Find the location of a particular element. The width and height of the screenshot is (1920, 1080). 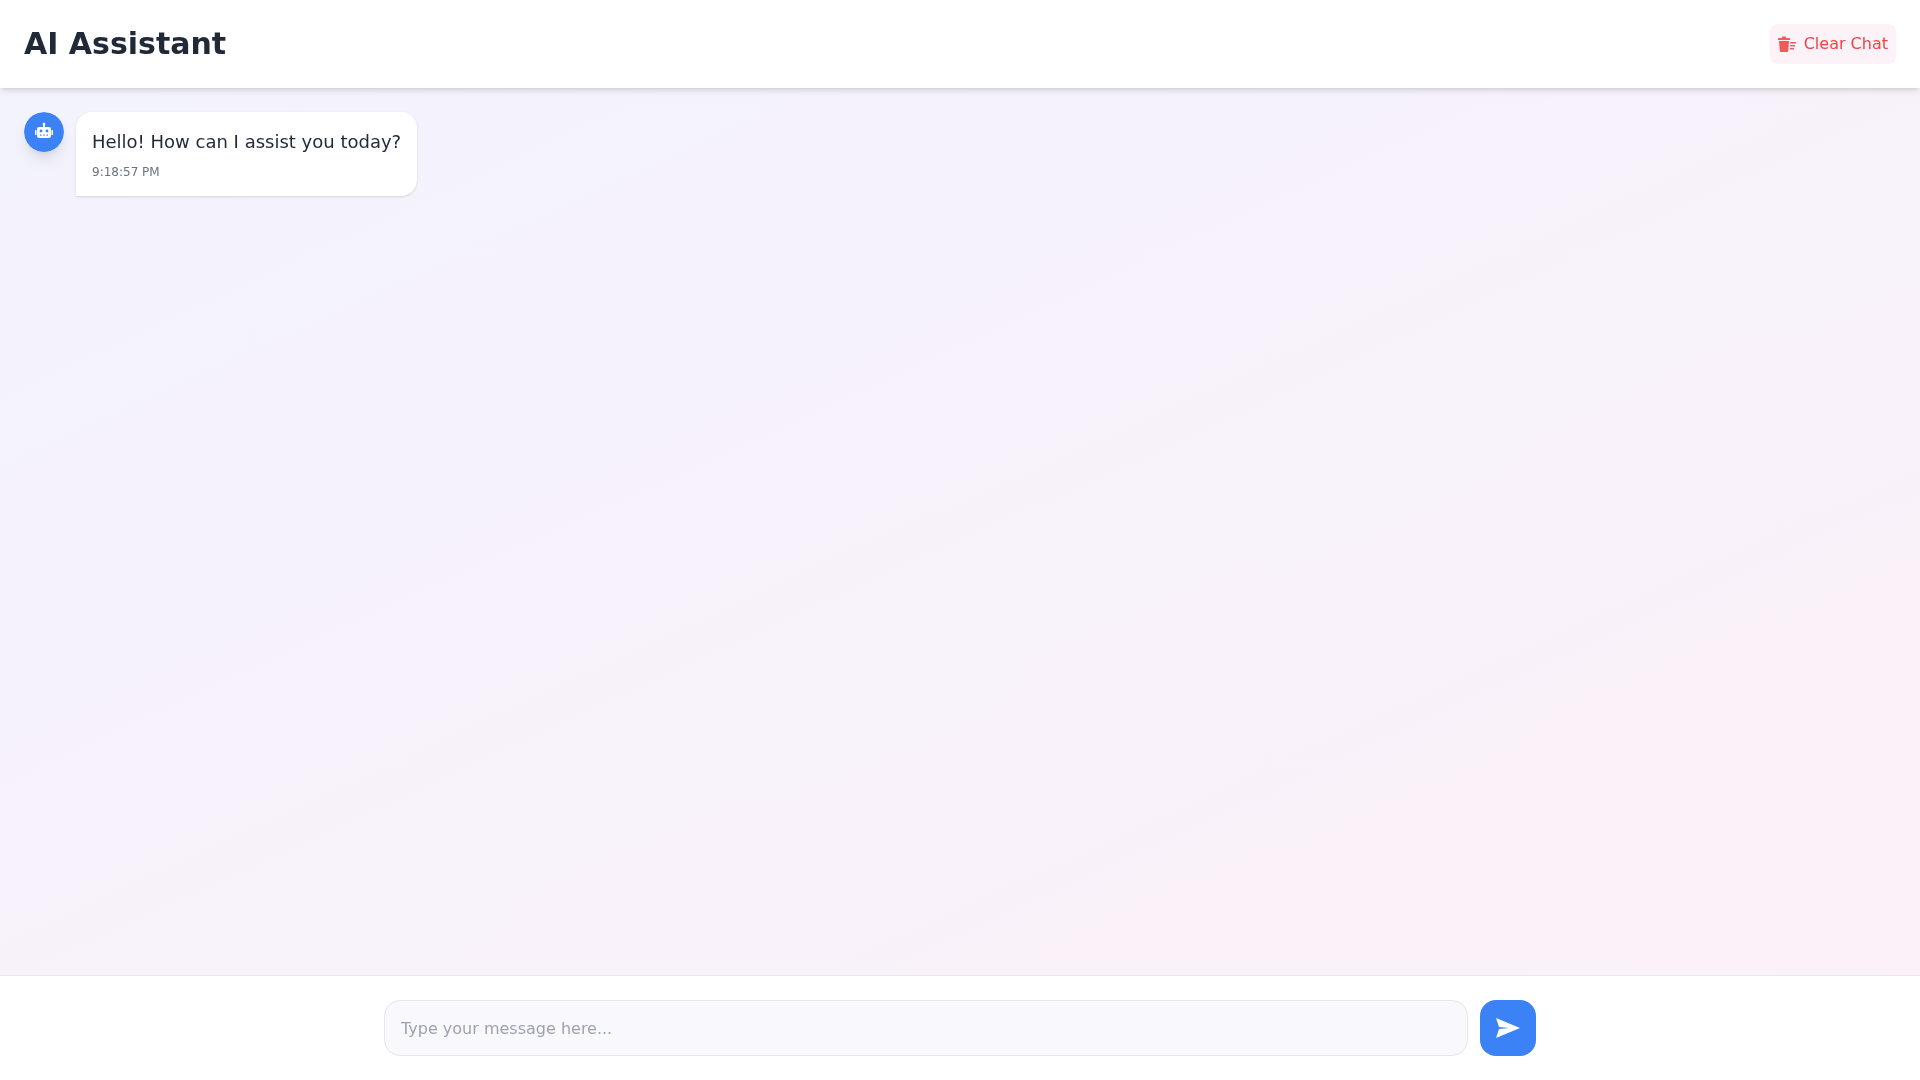

send-icon is located at coordinates (1508, 1028).